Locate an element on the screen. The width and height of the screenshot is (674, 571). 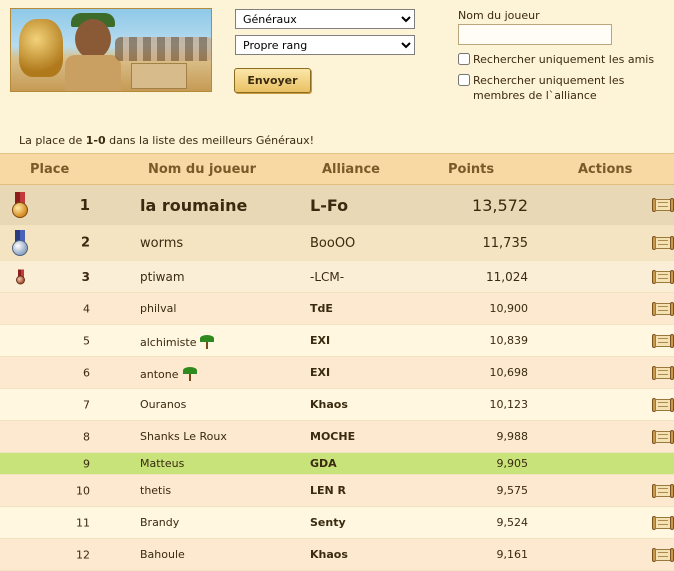
player-name-link: thetis is located at coordinates (155, 490).